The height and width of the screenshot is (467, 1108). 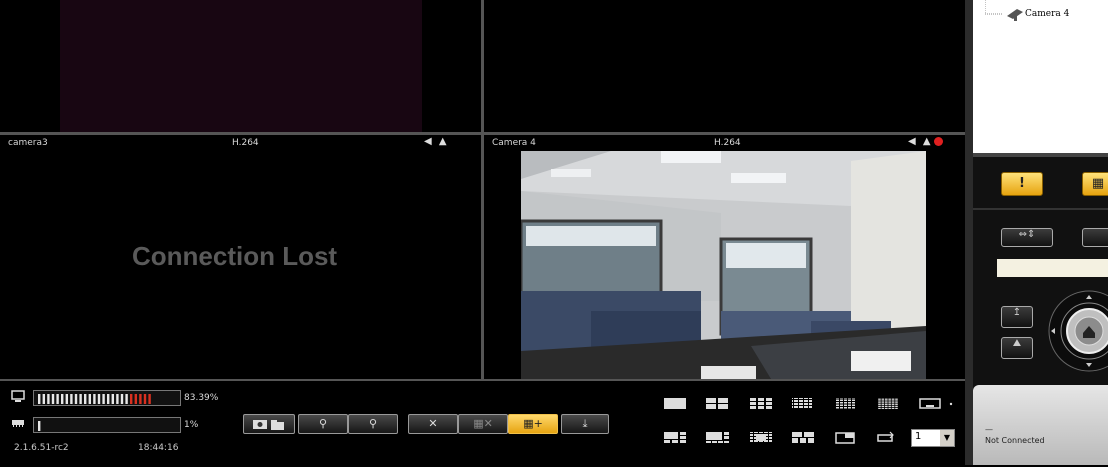 I want to click on panel-edge, so click(x=969, y=232).